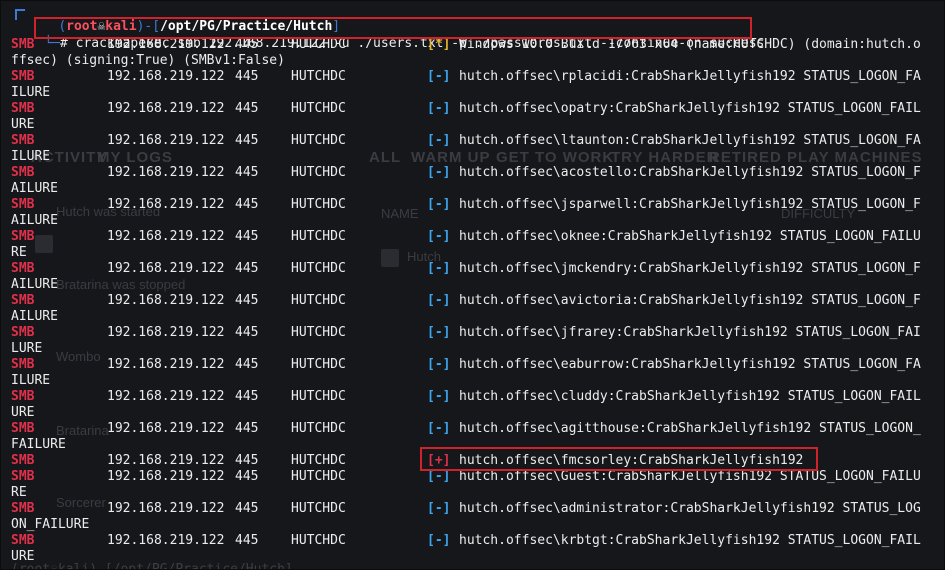  Describe the element at coordinates (183, 18) in the screenshot. I see `prompt-line: (root☠kali)-[/opt/PG/Practice/Hutch]` at that location.